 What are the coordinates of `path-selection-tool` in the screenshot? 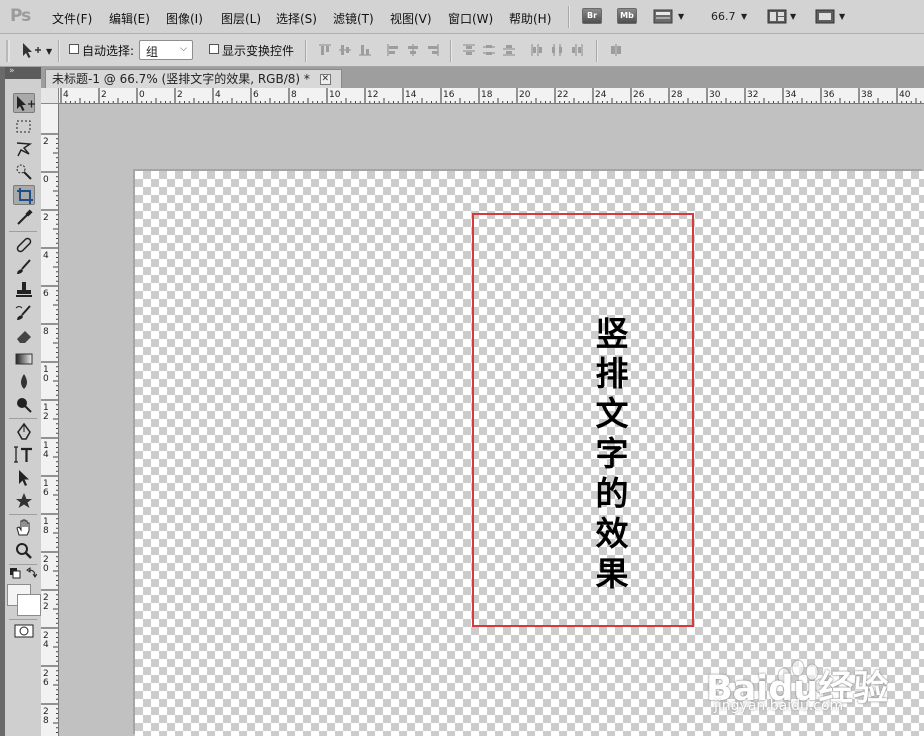 It's located at (24, 478).